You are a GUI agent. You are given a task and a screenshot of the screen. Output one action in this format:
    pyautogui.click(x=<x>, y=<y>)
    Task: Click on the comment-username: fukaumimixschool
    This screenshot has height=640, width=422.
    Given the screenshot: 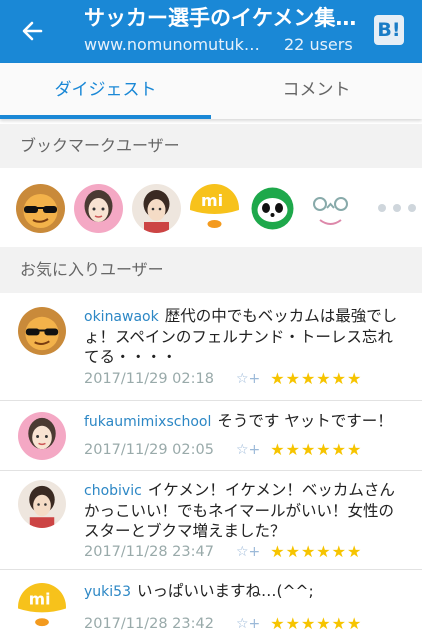 What is the action you would take?
    pyautogui.click(x=147, y=422)
    